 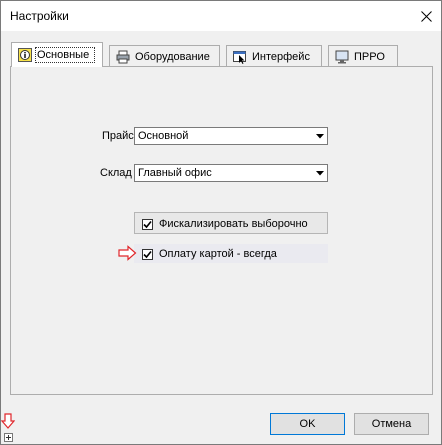 I want to click on tab-interface: Интерфейс, so click(x=274, y=56).